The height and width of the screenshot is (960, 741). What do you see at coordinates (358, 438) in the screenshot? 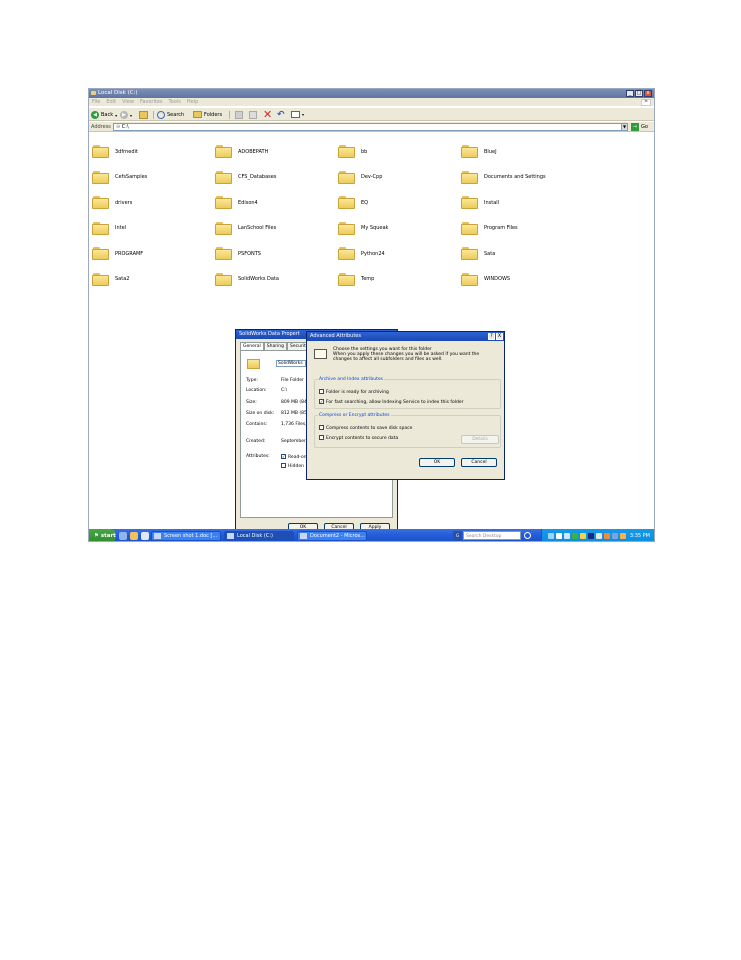
I see `encrypt-option: Encrypt contents to secure data` at bounding box center [358, 438].